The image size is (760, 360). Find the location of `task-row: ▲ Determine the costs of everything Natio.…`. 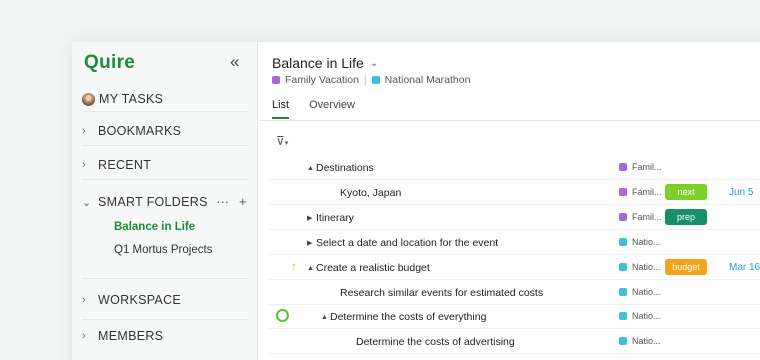

task-row: ▲ Determine the costs of everything Natio.… is located at coordinates (509, 317).